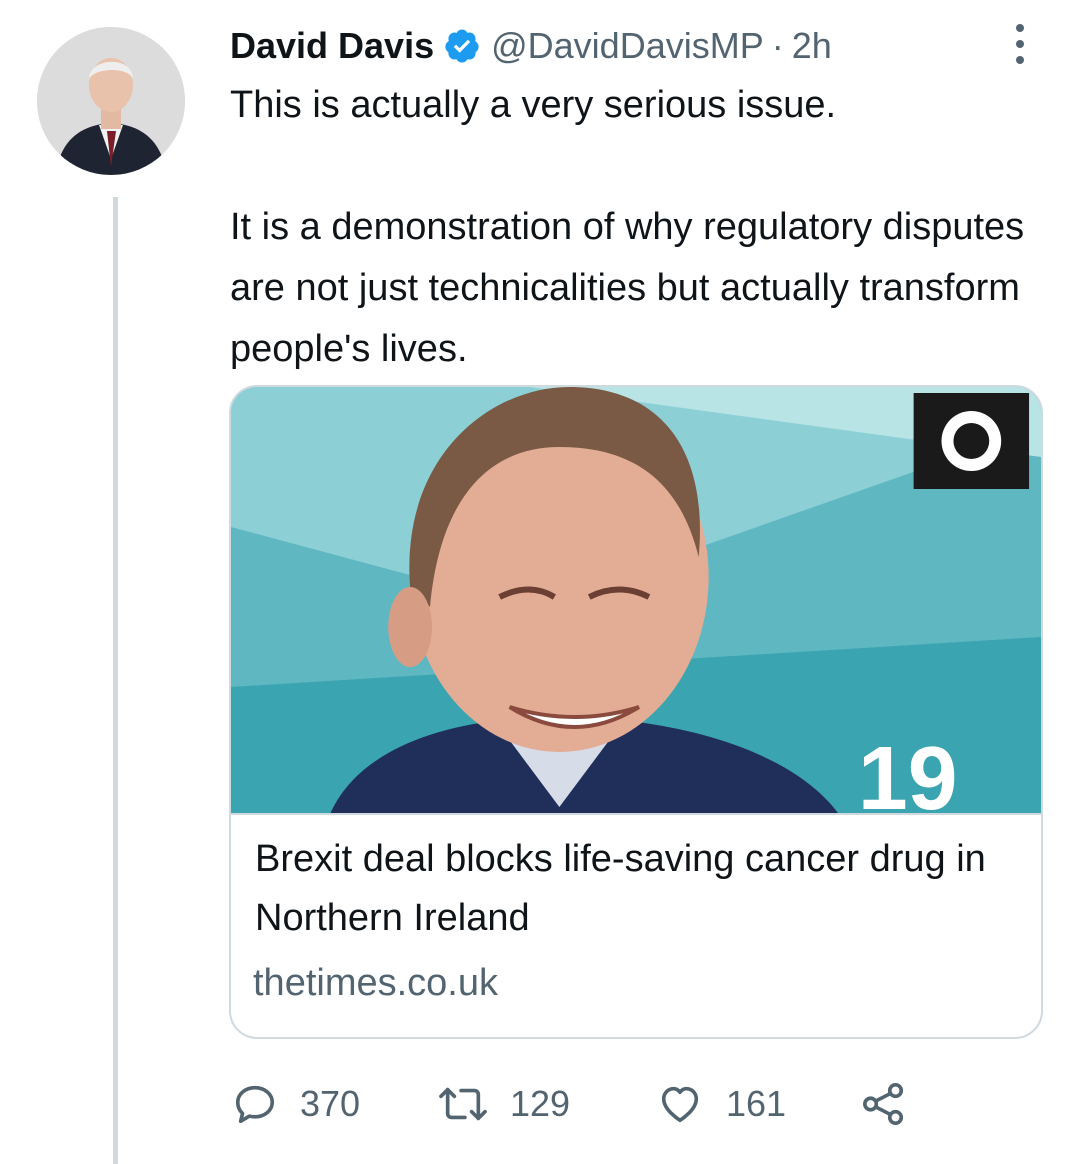 The width and height of the screenshot is (1080, 1164). Describe the element at coordinates (592, 1104) in the screenshot. I see `tweet-actions: 370 129 161` at that location.